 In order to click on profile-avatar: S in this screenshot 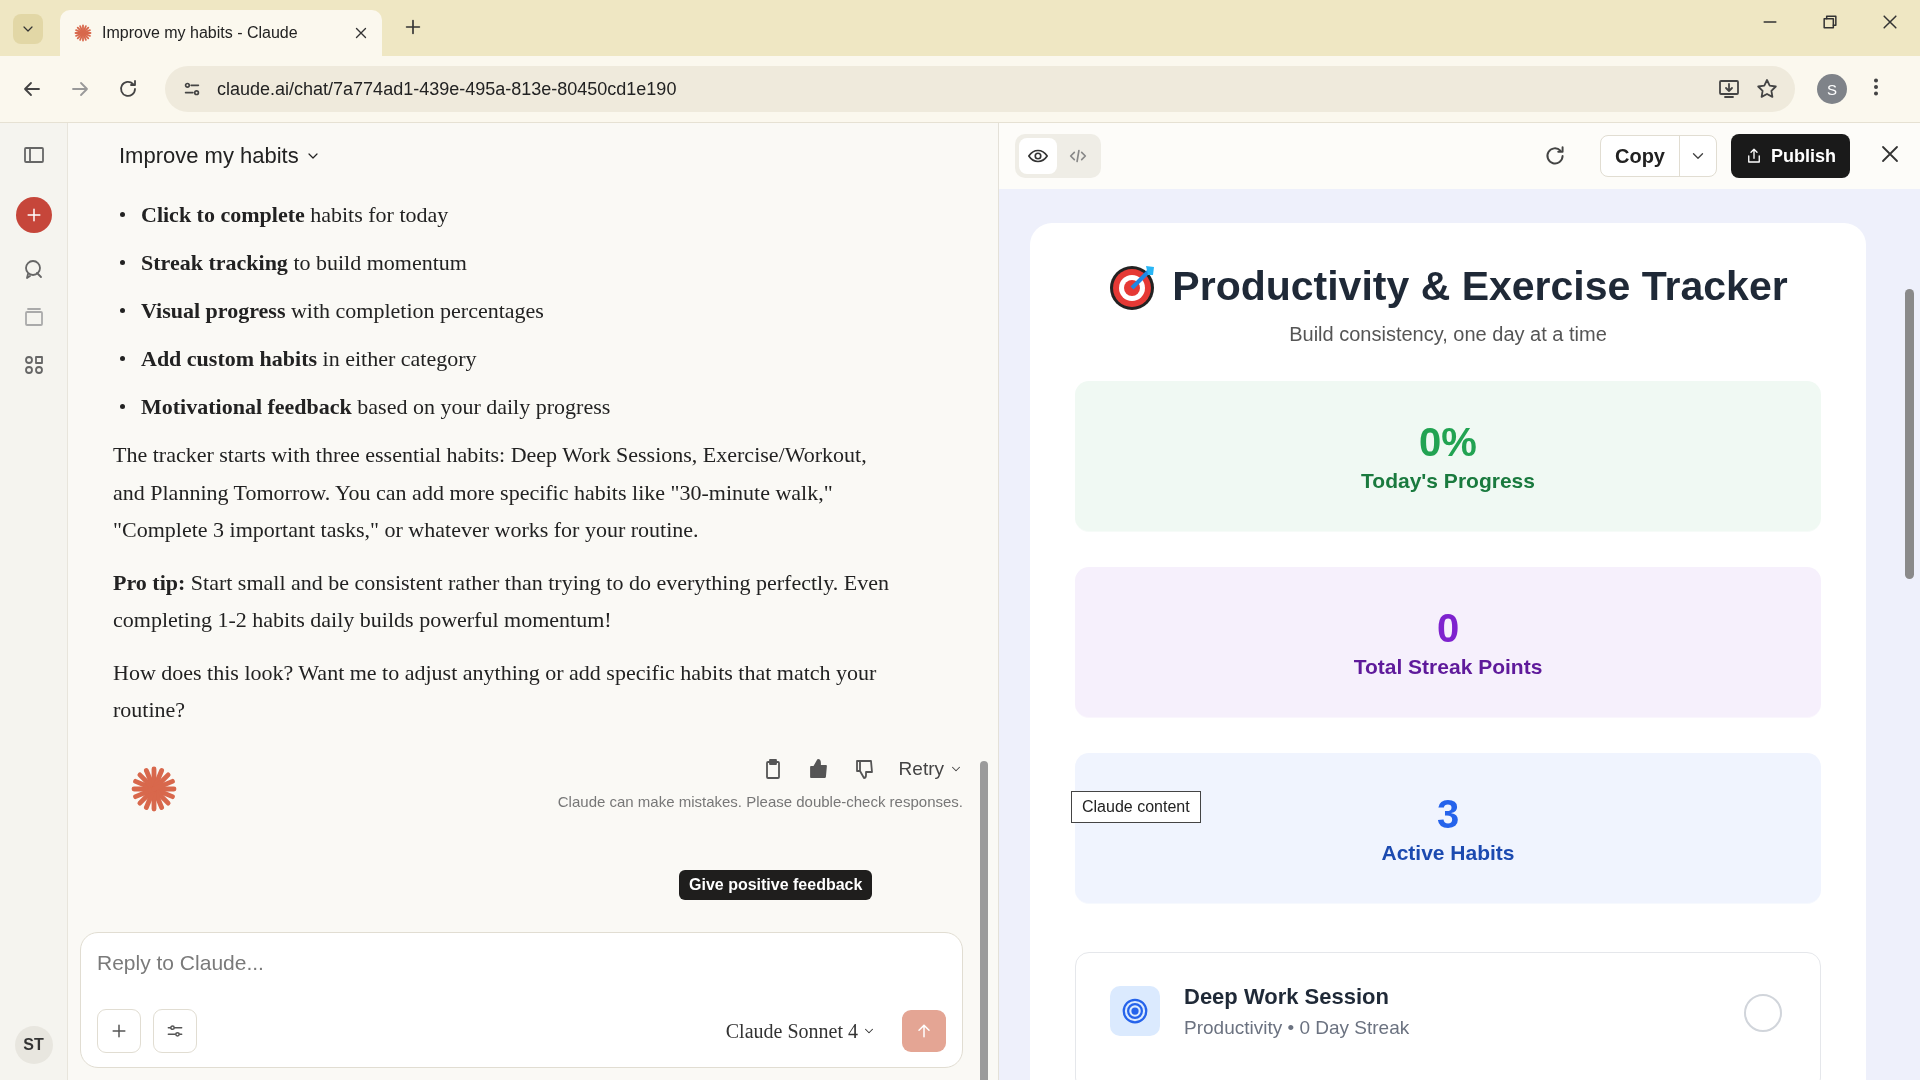, I will do `click(1832, 89)`.